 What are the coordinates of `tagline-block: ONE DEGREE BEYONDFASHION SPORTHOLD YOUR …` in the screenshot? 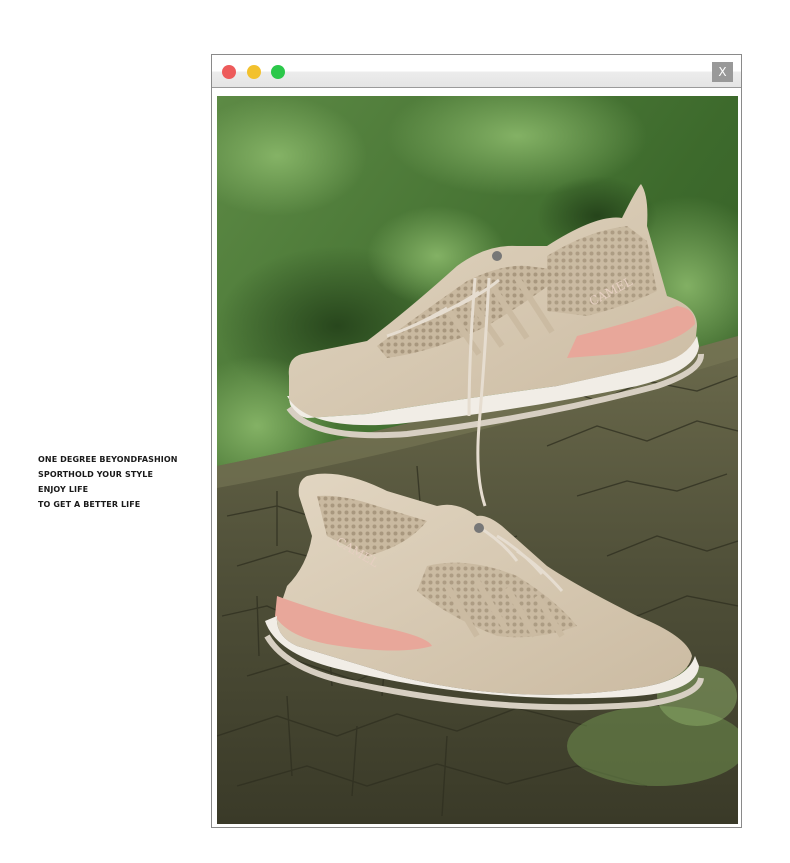 It's located at (118, 482).